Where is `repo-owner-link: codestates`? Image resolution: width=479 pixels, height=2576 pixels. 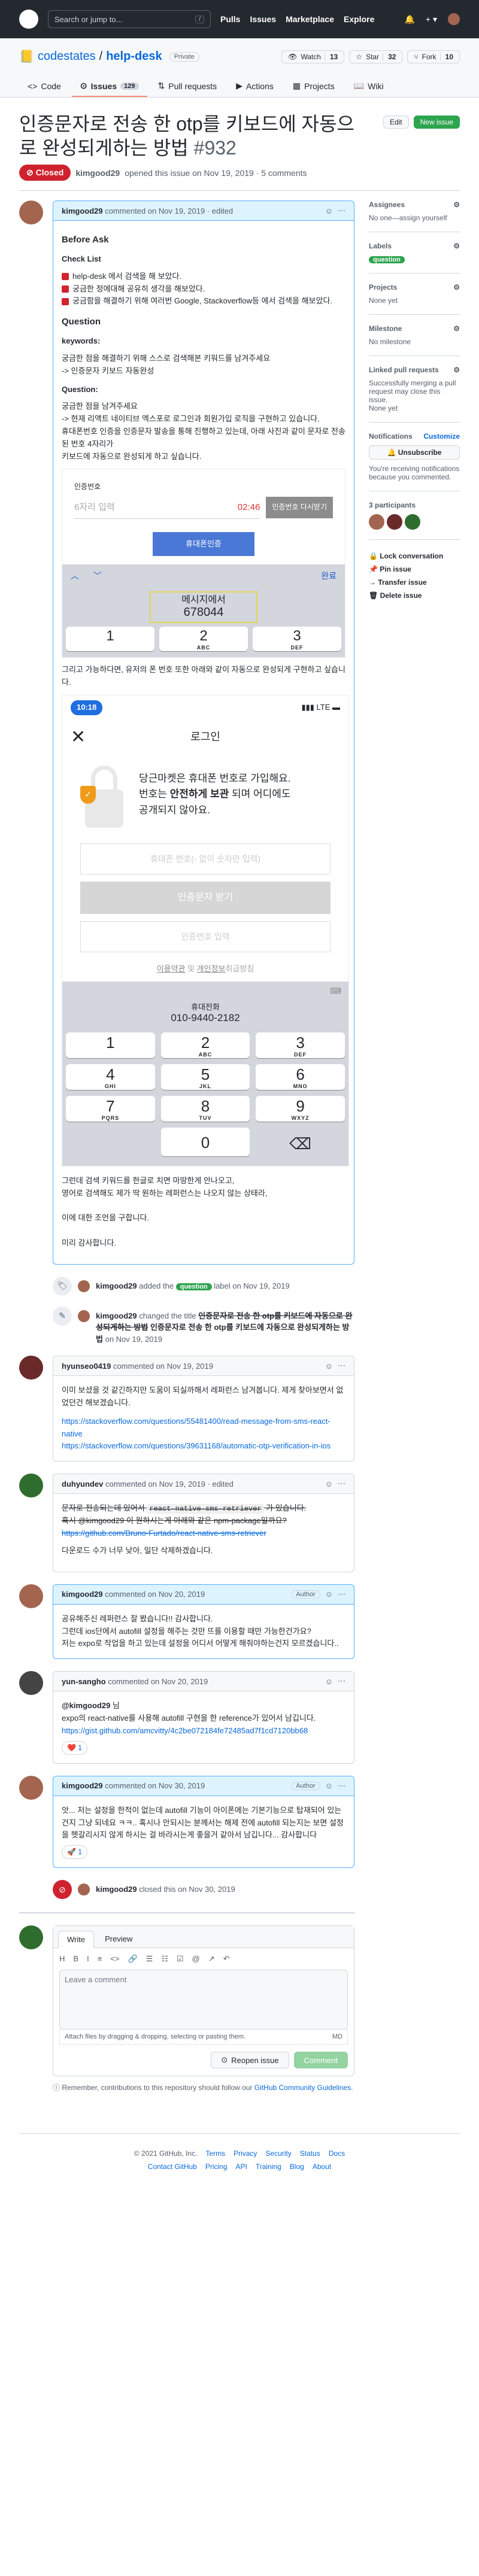
repo-owner-link: codestates is located at coordinates (67, 57).